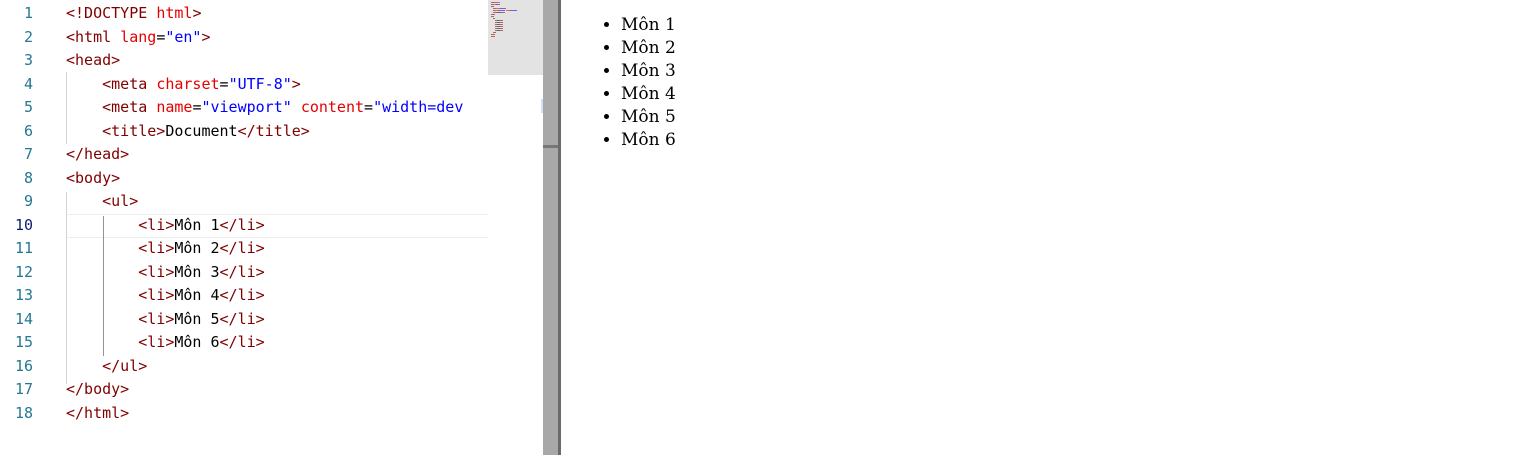 The image size is (1518, 455). What do you see at coordinates (197, 248) in the screenshot?
I see `code-token: Môn 2` at bounding box center [197, 248].